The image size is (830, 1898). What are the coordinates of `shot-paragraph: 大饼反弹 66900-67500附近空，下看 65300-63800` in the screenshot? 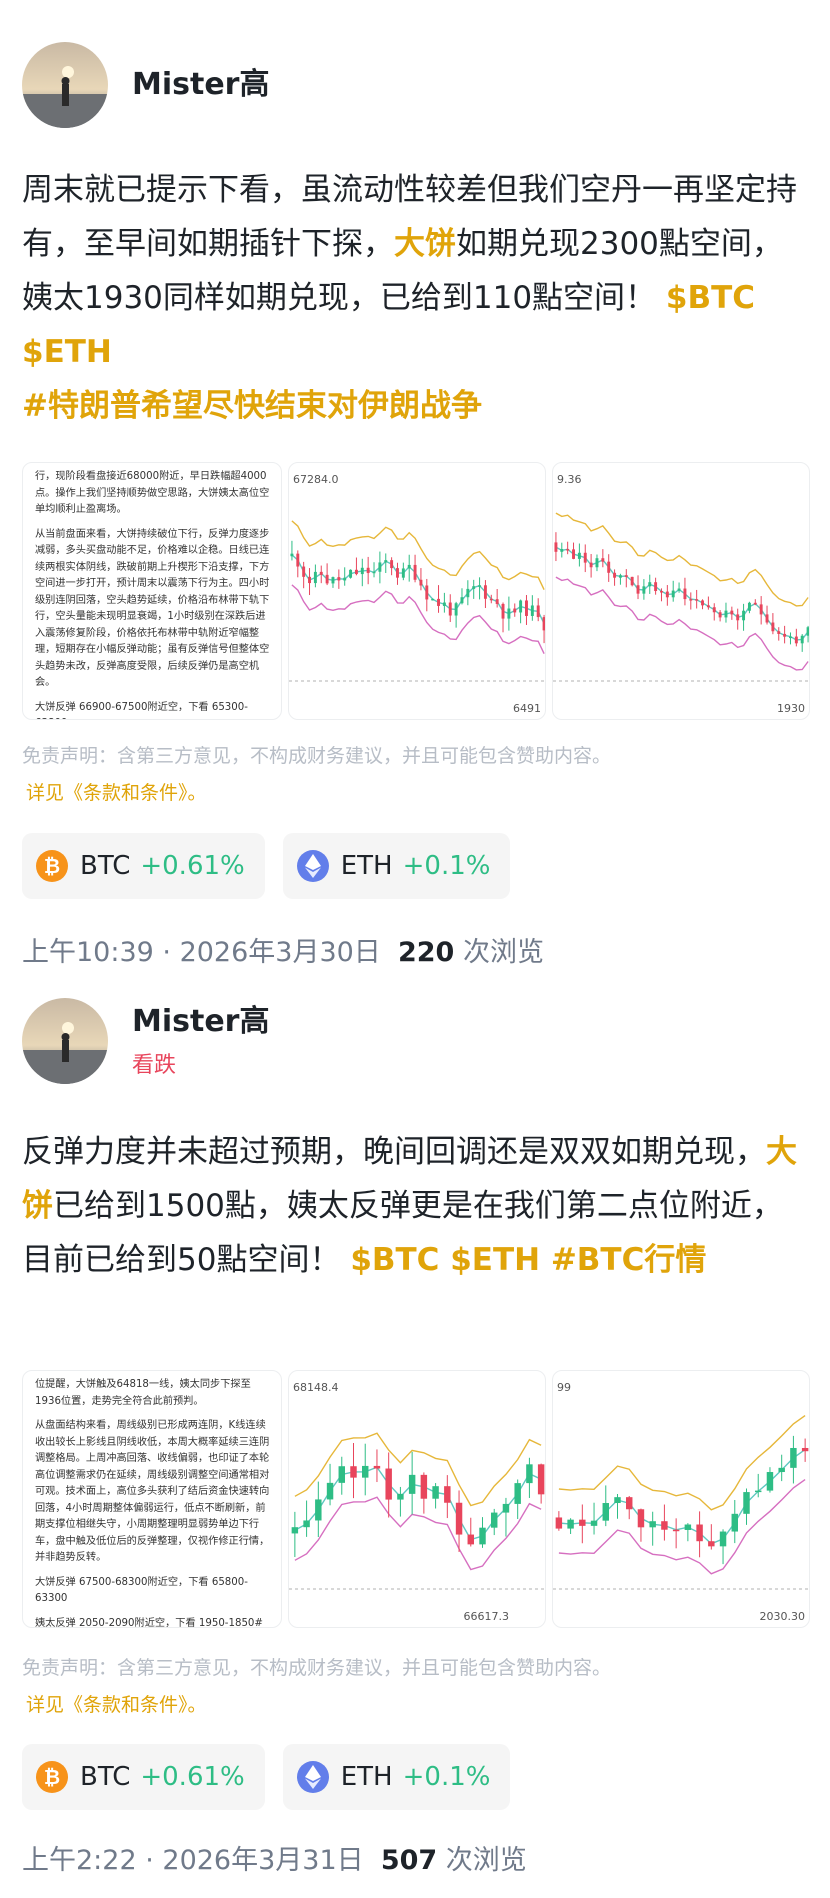 It's located at (141, 710).